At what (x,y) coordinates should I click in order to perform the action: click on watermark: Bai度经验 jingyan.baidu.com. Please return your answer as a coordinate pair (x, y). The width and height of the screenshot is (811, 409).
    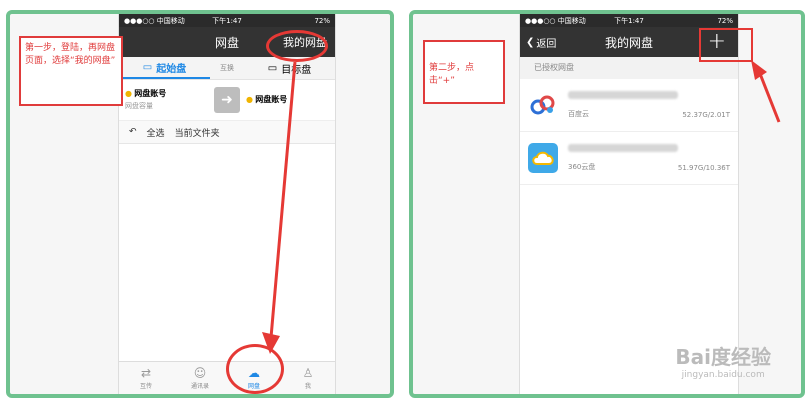
    Looking at the image, I should click on (723, 360).